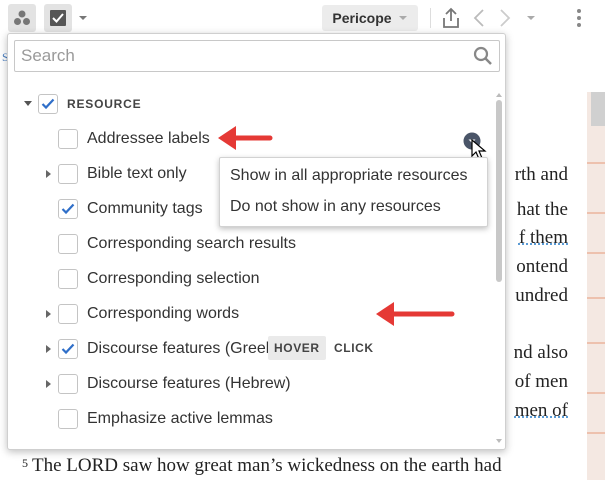 Image resolution: width=605 pixels, height=480 pixels. I want to click on panel-scroll-thumb, so click(499, 191).